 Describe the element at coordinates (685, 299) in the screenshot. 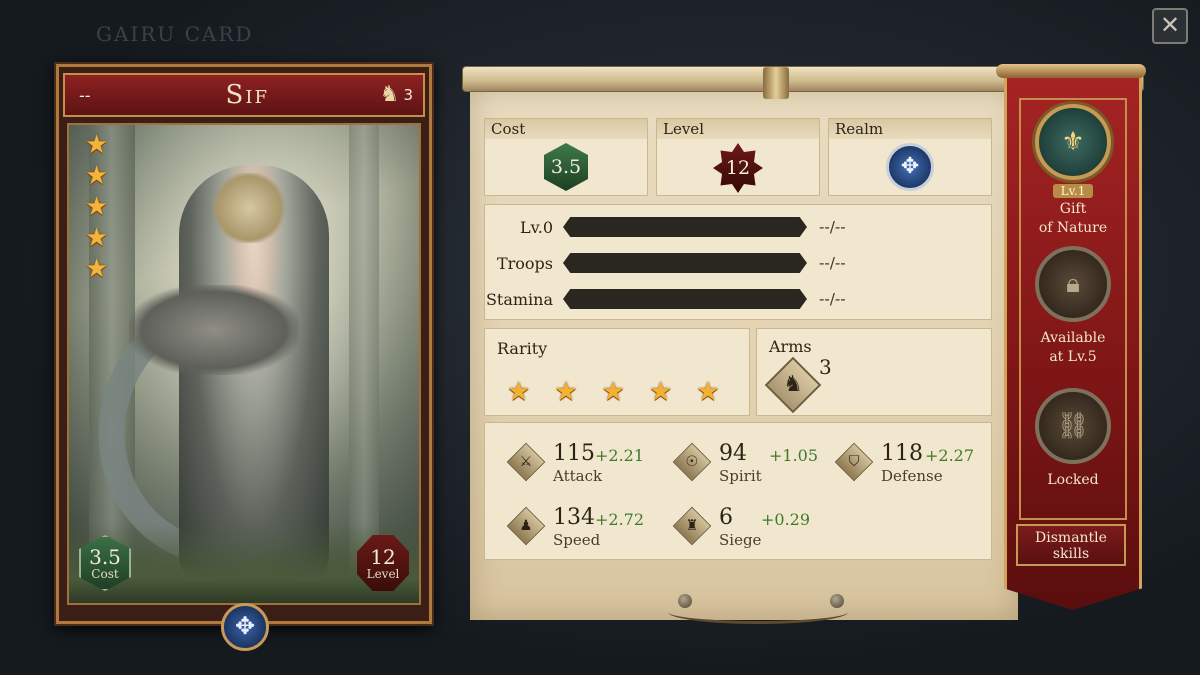

I see `stamina-bar` at that location.